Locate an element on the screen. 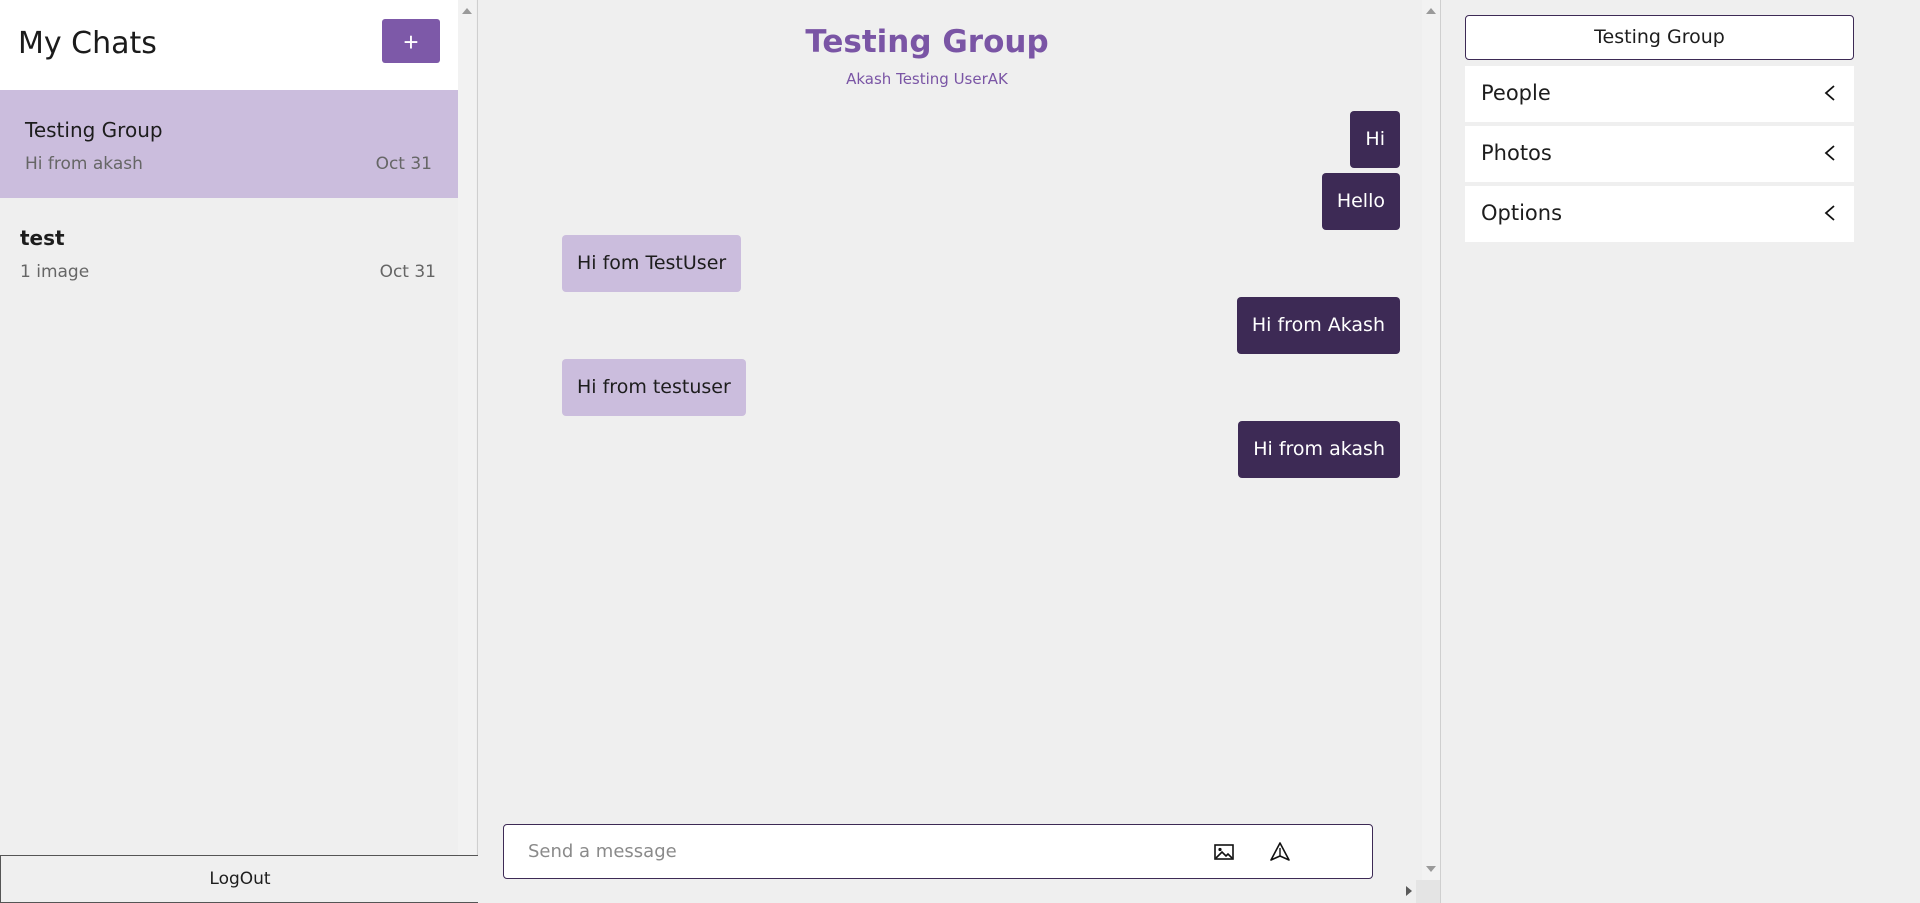  message-bubble-outgoing: Hello is located at coordinates (1360, 201).